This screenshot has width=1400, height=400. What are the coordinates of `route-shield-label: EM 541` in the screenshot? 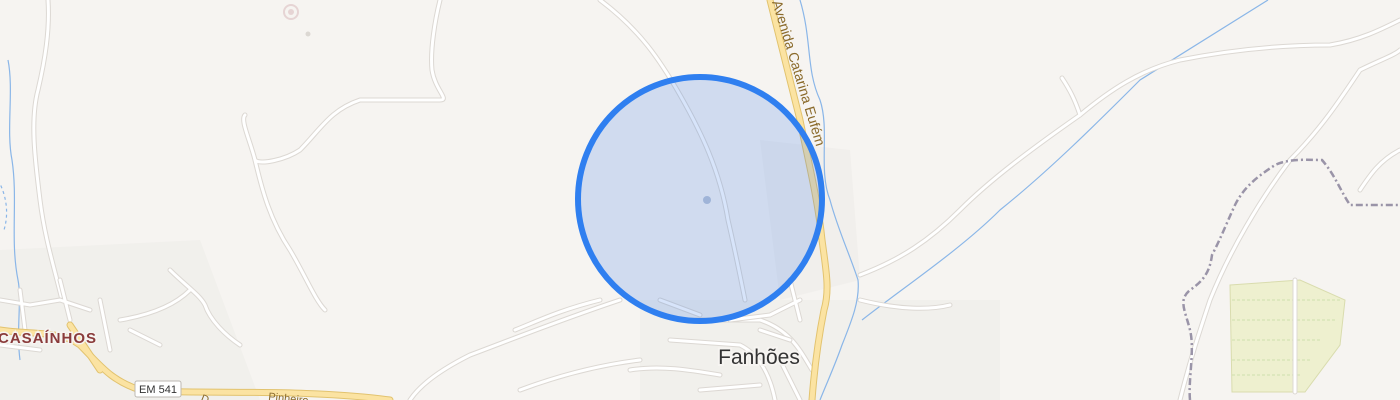 It's located at (158, 390).